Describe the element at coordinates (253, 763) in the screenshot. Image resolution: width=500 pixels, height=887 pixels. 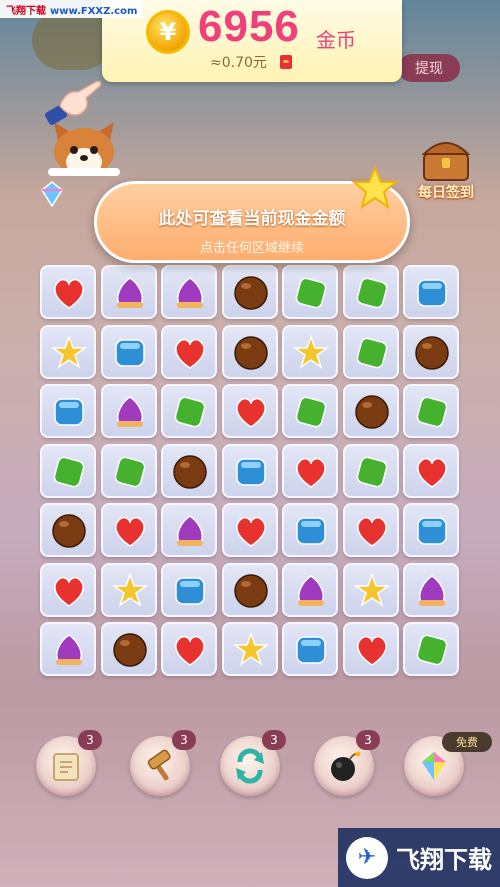
I see `booster-shuffle: 3` at that location.